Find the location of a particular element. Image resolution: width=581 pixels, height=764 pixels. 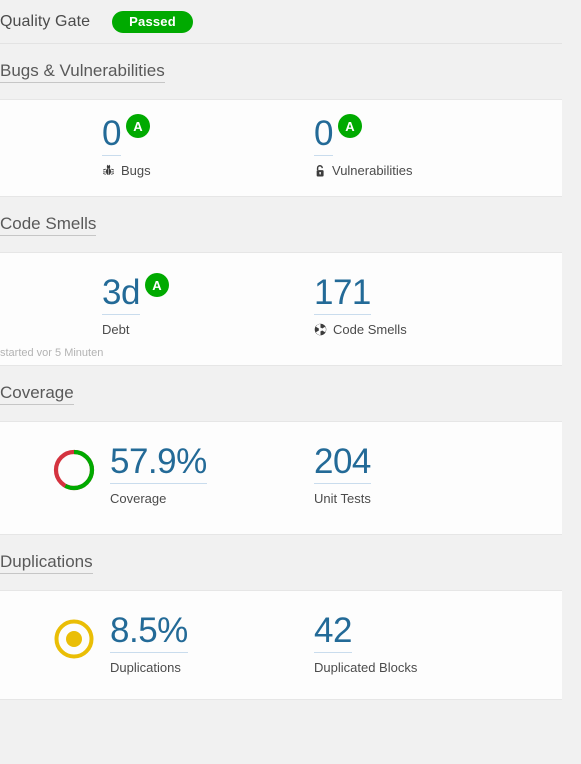

measure-label-text-code-smells: Code Smells is located at coordinates (370, 329).